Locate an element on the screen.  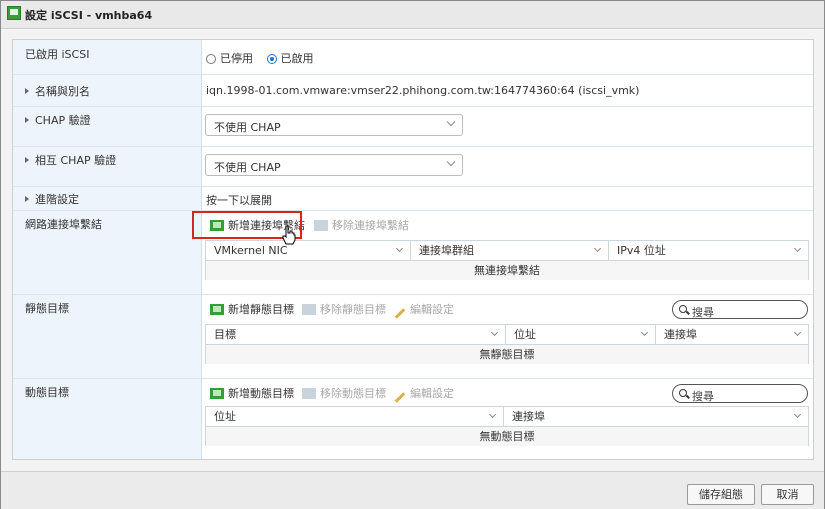
mutual-chap-select-value: 不使用 CHAP is located at coordinates (247, 167).